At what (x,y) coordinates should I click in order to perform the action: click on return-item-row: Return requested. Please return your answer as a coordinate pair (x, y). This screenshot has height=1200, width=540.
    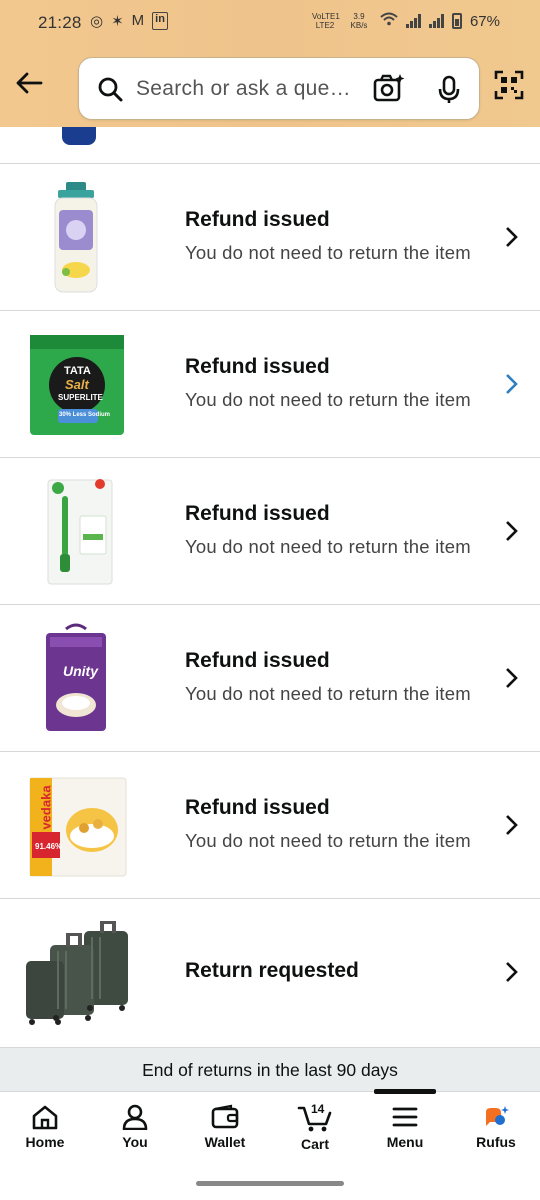
    Looking at the image, I should click on (270, 971).